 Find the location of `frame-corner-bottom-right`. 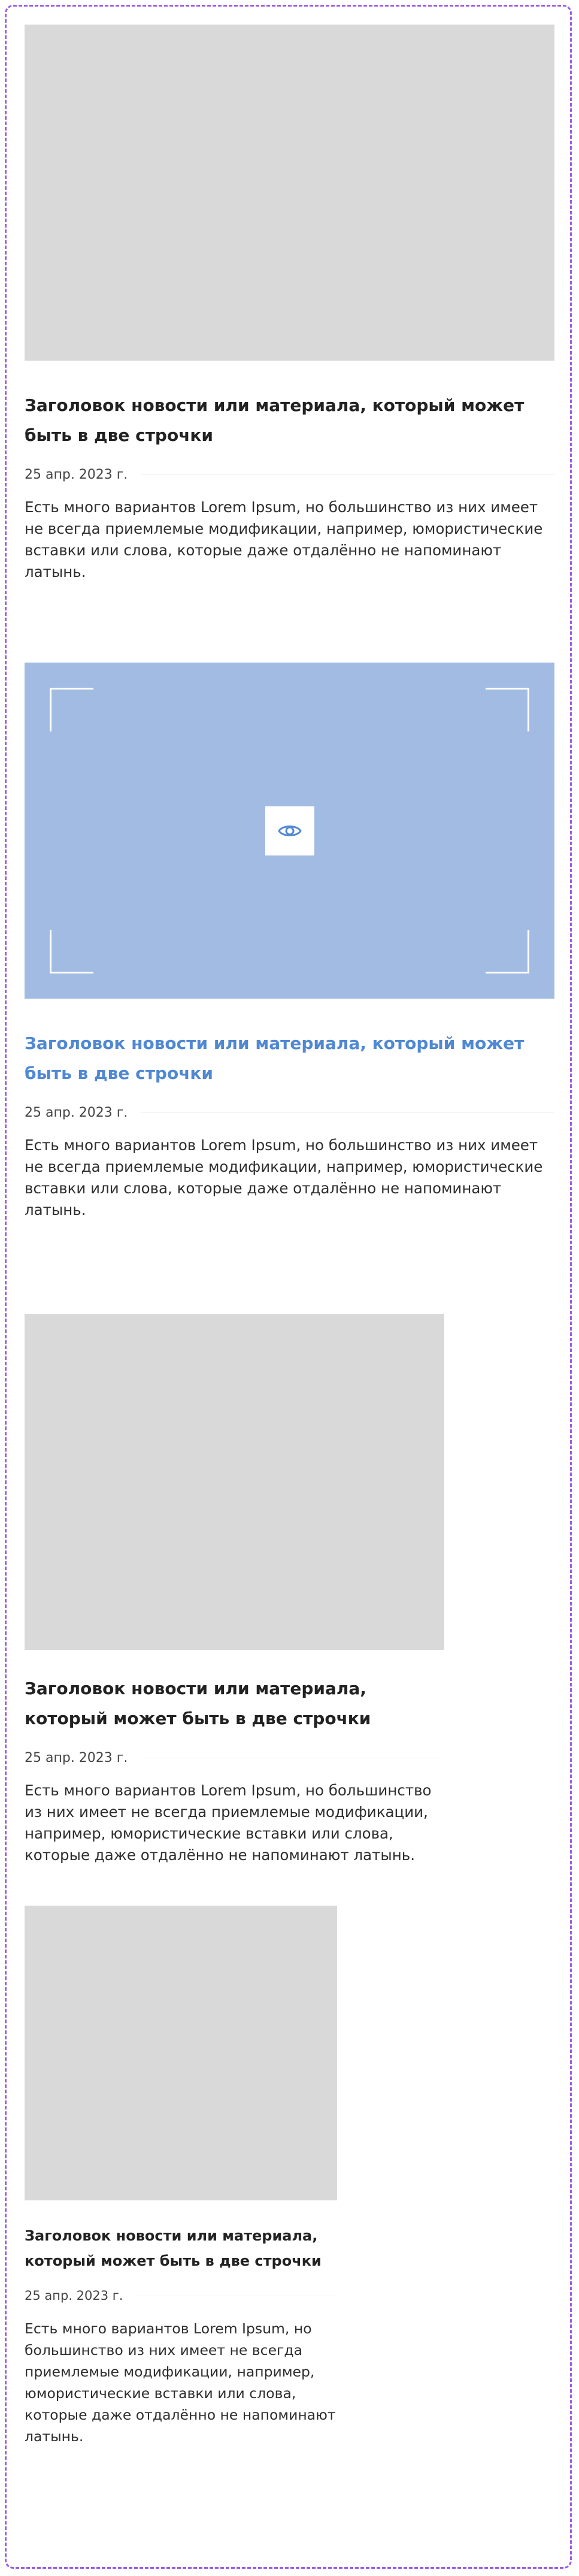

frame-corner-bottom-right is located at coordinates (507, 951).